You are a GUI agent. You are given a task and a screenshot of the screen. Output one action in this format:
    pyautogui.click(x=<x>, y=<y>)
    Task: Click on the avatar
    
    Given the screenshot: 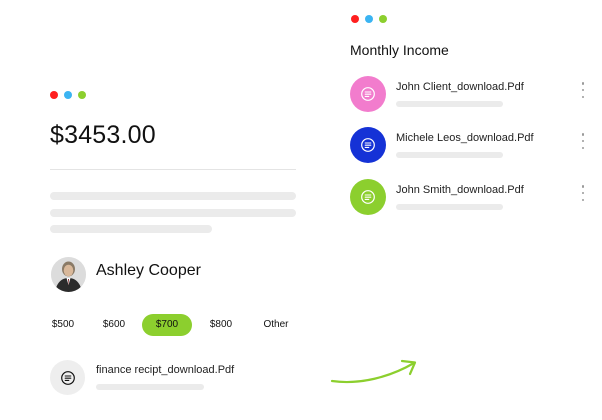 What is the action you would take?
    pyautogui.click(x=68, y=274)
    